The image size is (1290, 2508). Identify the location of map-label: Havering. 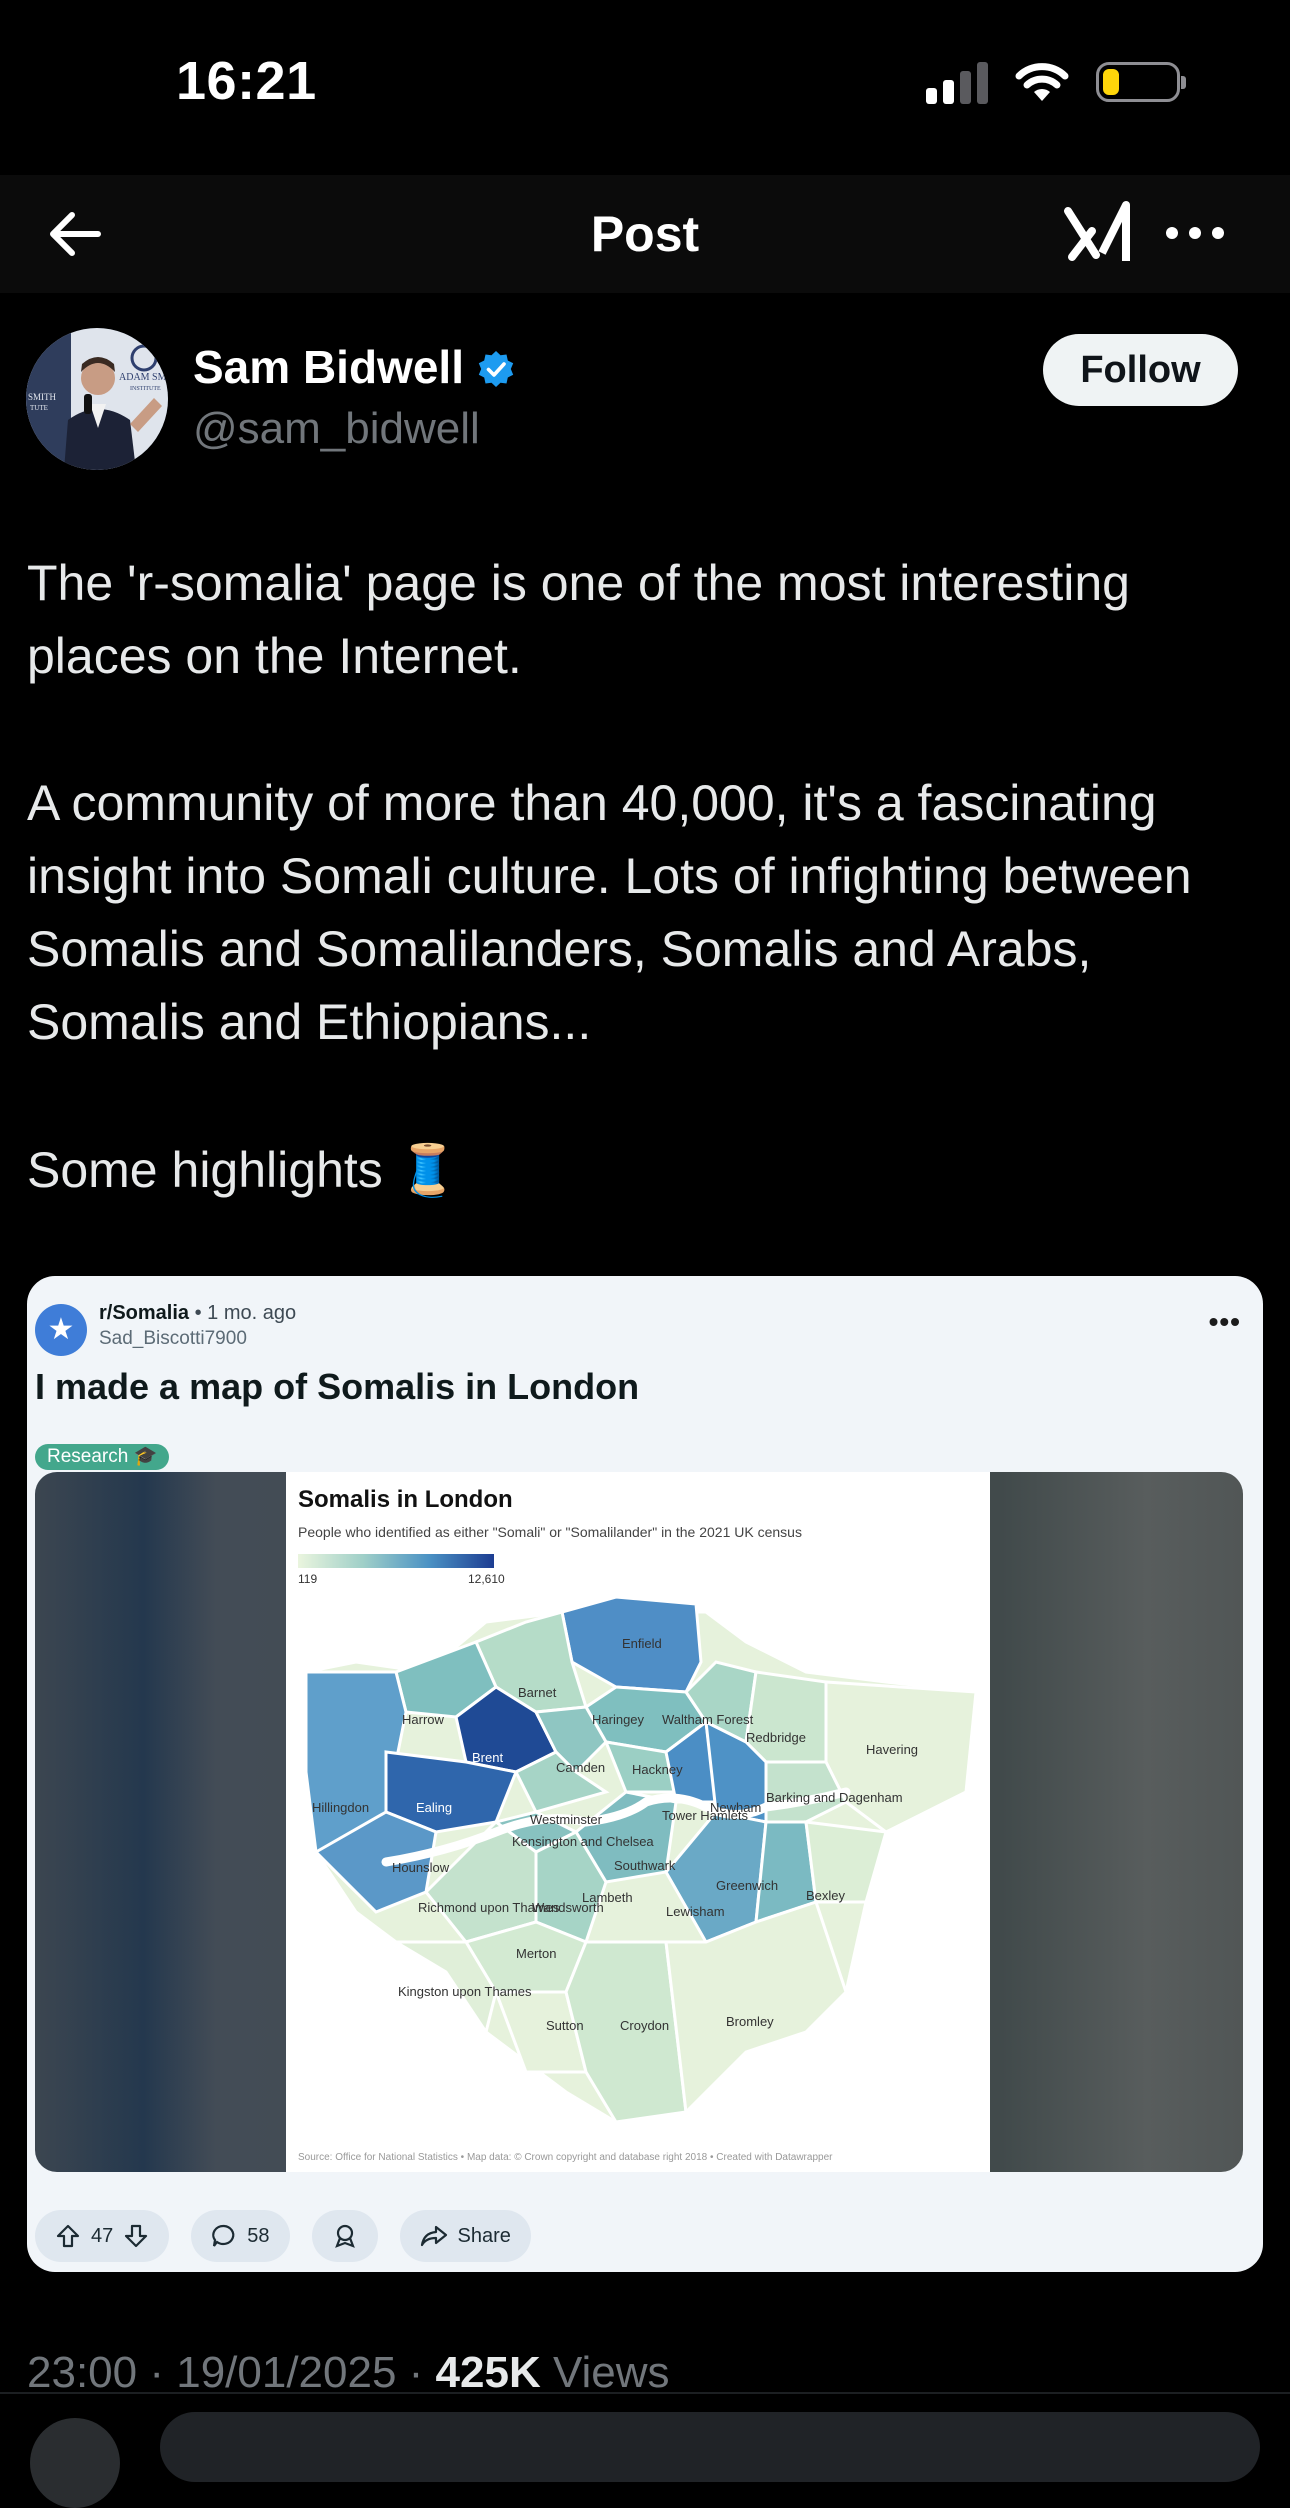
(892, 1749).